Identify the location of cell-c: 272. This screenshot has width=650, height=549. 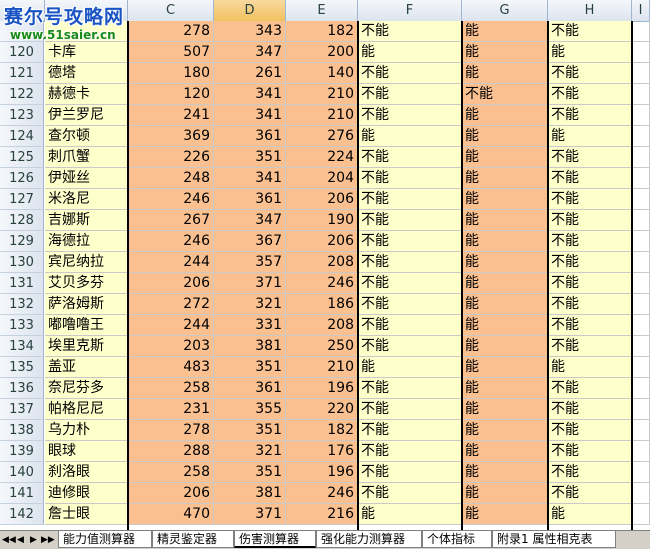
(171, 304).